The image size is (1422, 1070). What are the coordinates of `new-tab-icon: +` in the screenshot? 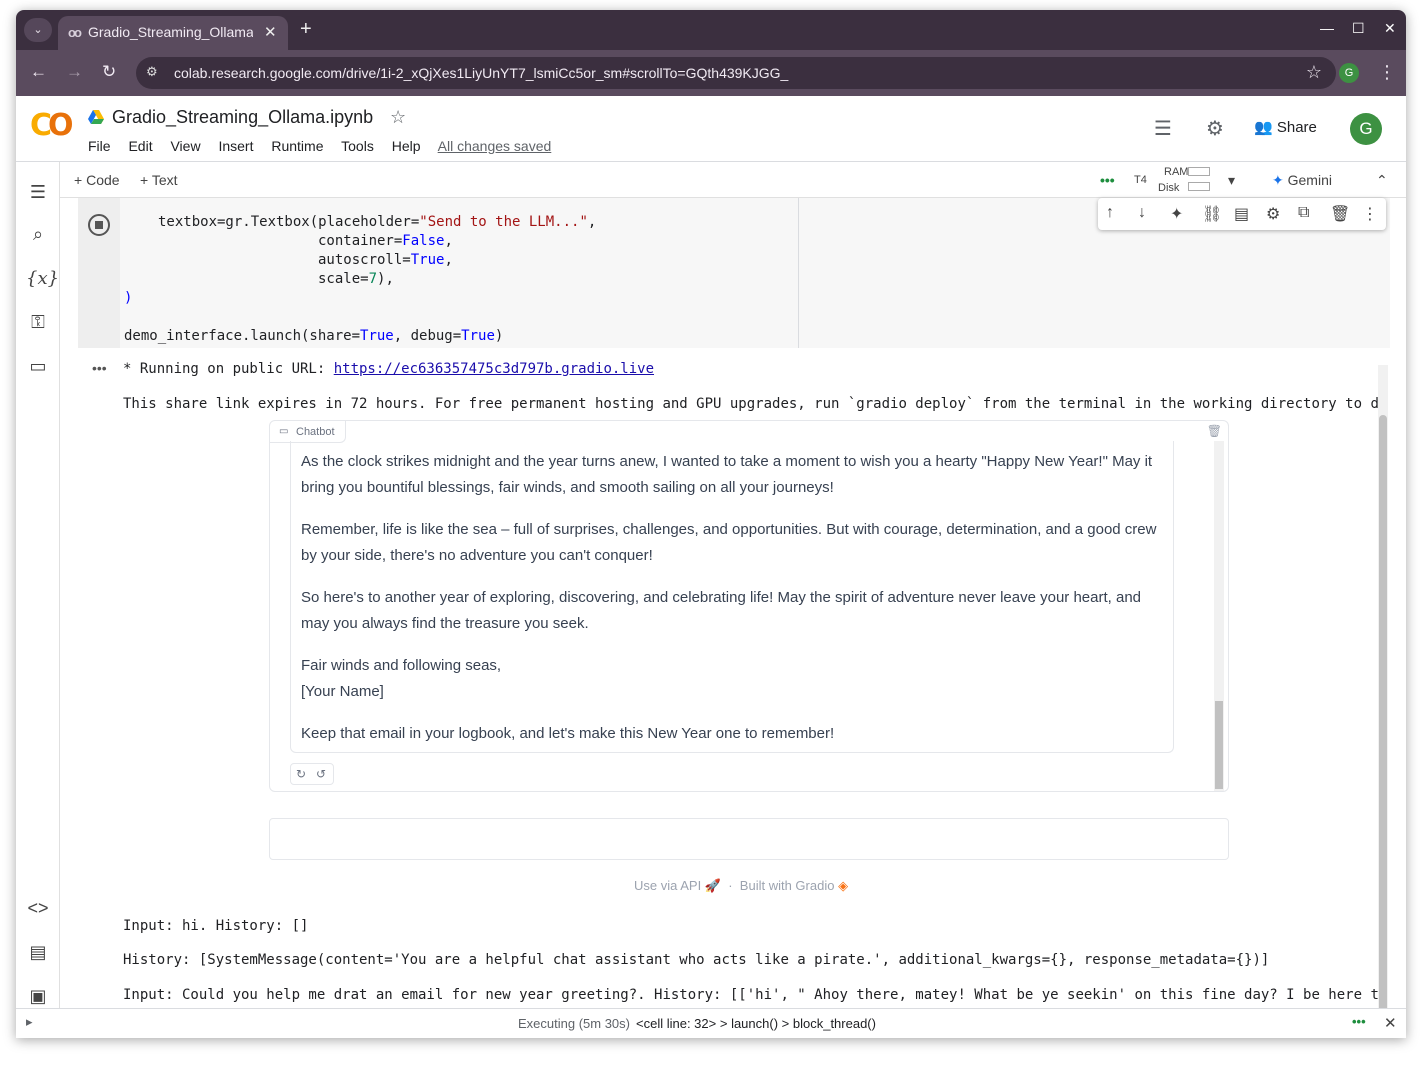 It's located at (306, 29).